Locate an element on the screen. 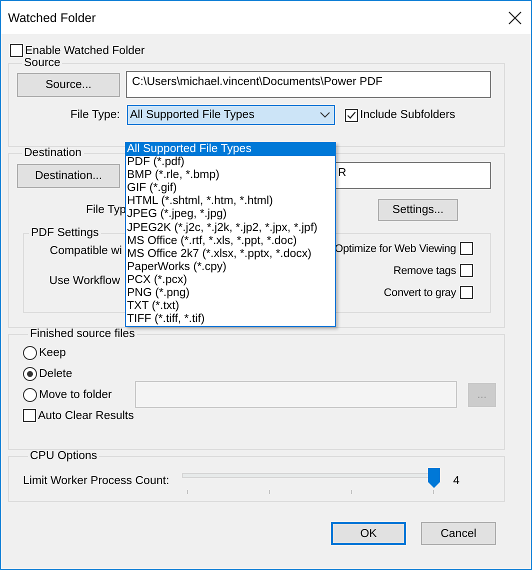 The width and height of the screenshot is (532, 570). dropdown-option: PNG (*.png) is located at coordinates (230, 293).